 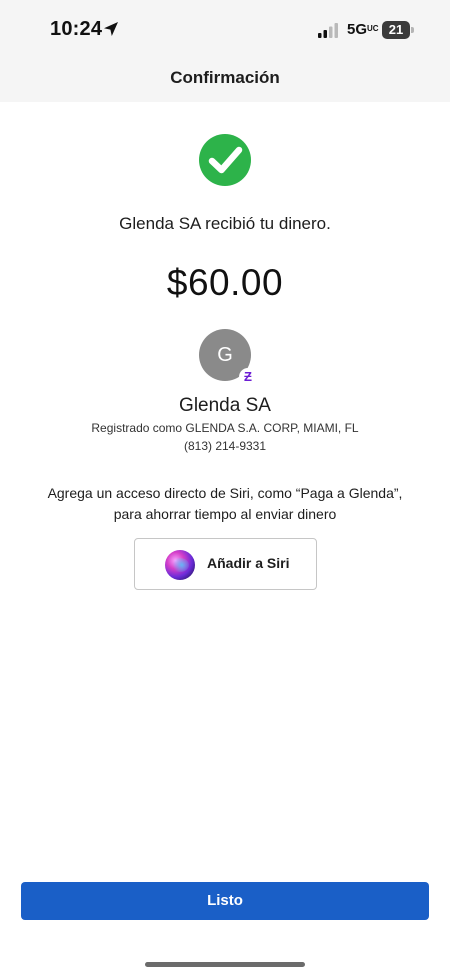 I want to click on done-button-label: Listo, so click(x=225, y=900).